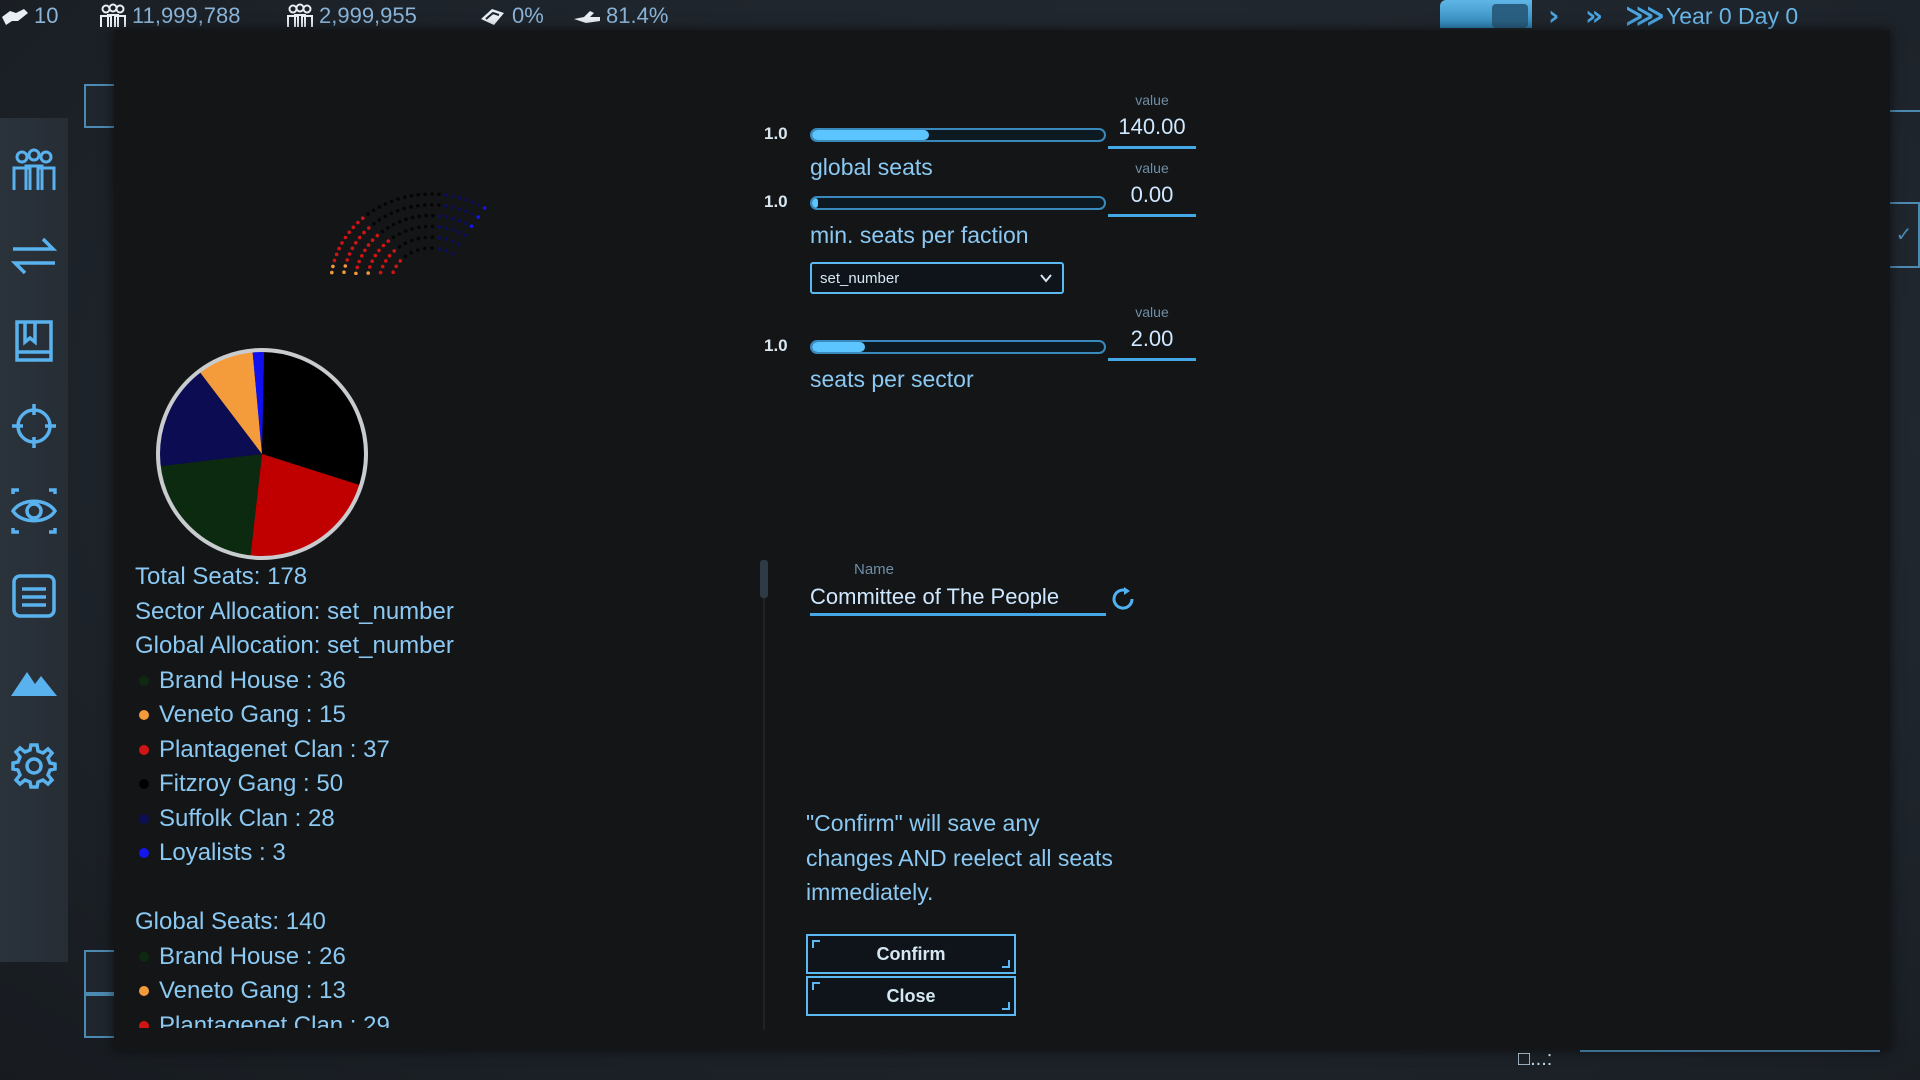 Image resolution: width=1920 pixels, height=1080 pixels. I want to click on faction-seat-row: Plantagenet Clan : 37, so click(435, 750).